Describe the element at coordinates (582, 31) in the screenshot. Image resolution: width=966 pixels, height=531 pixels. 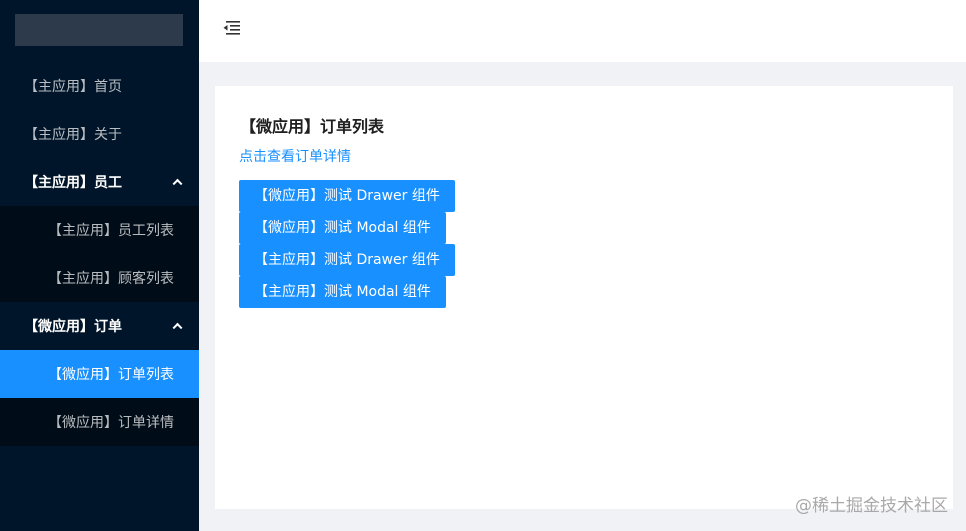
I see `top-header` at that location.